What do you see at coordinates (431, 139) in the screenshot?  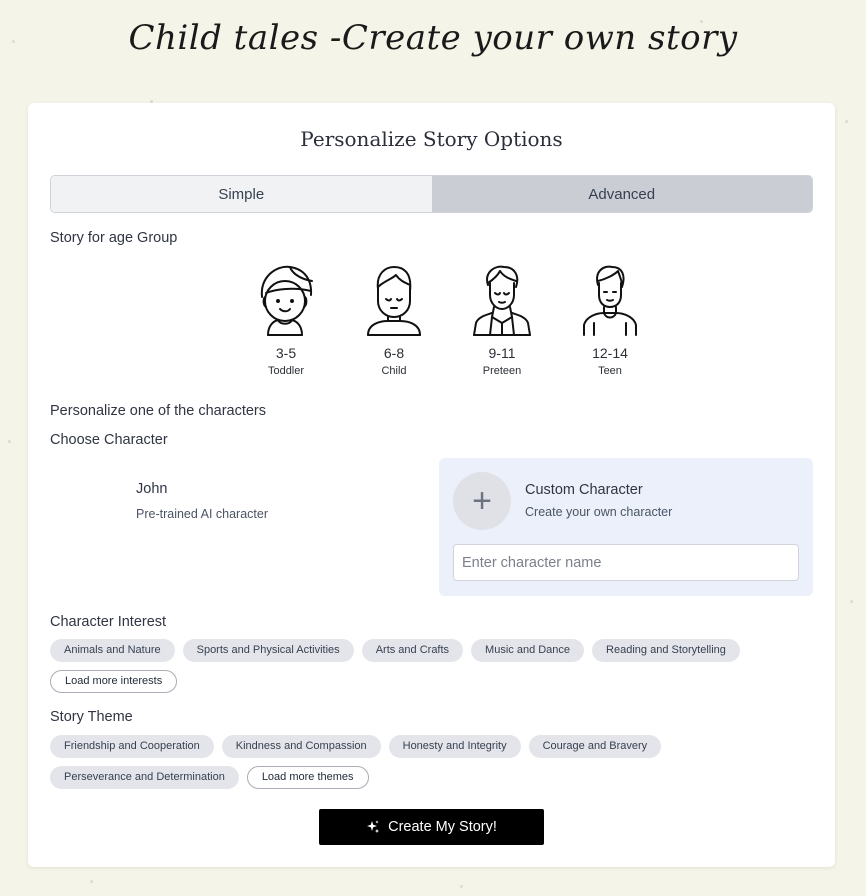 I see `card-title: Personalize Story Options` at bounding box center [431, 139].